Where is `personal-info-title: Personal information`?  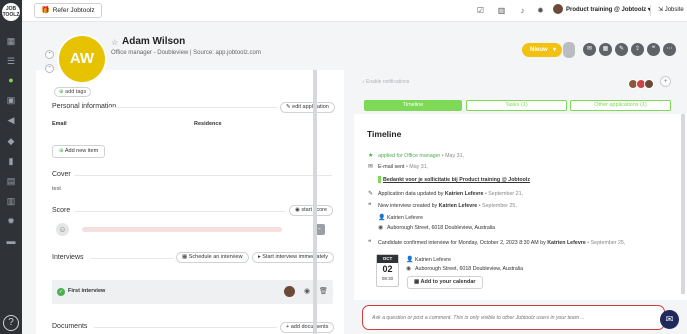
personal-info-title: Personal information is located at coordinates (84, 106).